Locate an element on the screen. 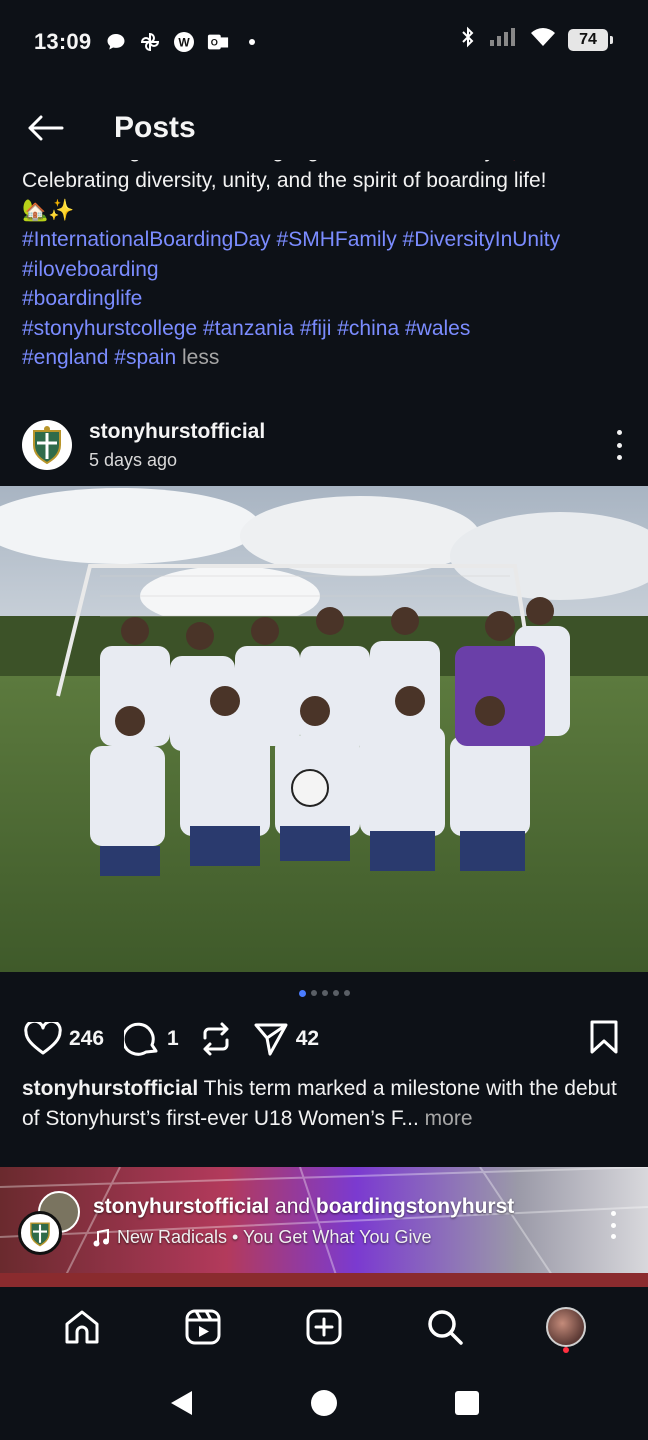 The width and height of the screenshot is (648, 1440). nav-create is located at coordinates (324, 1327).